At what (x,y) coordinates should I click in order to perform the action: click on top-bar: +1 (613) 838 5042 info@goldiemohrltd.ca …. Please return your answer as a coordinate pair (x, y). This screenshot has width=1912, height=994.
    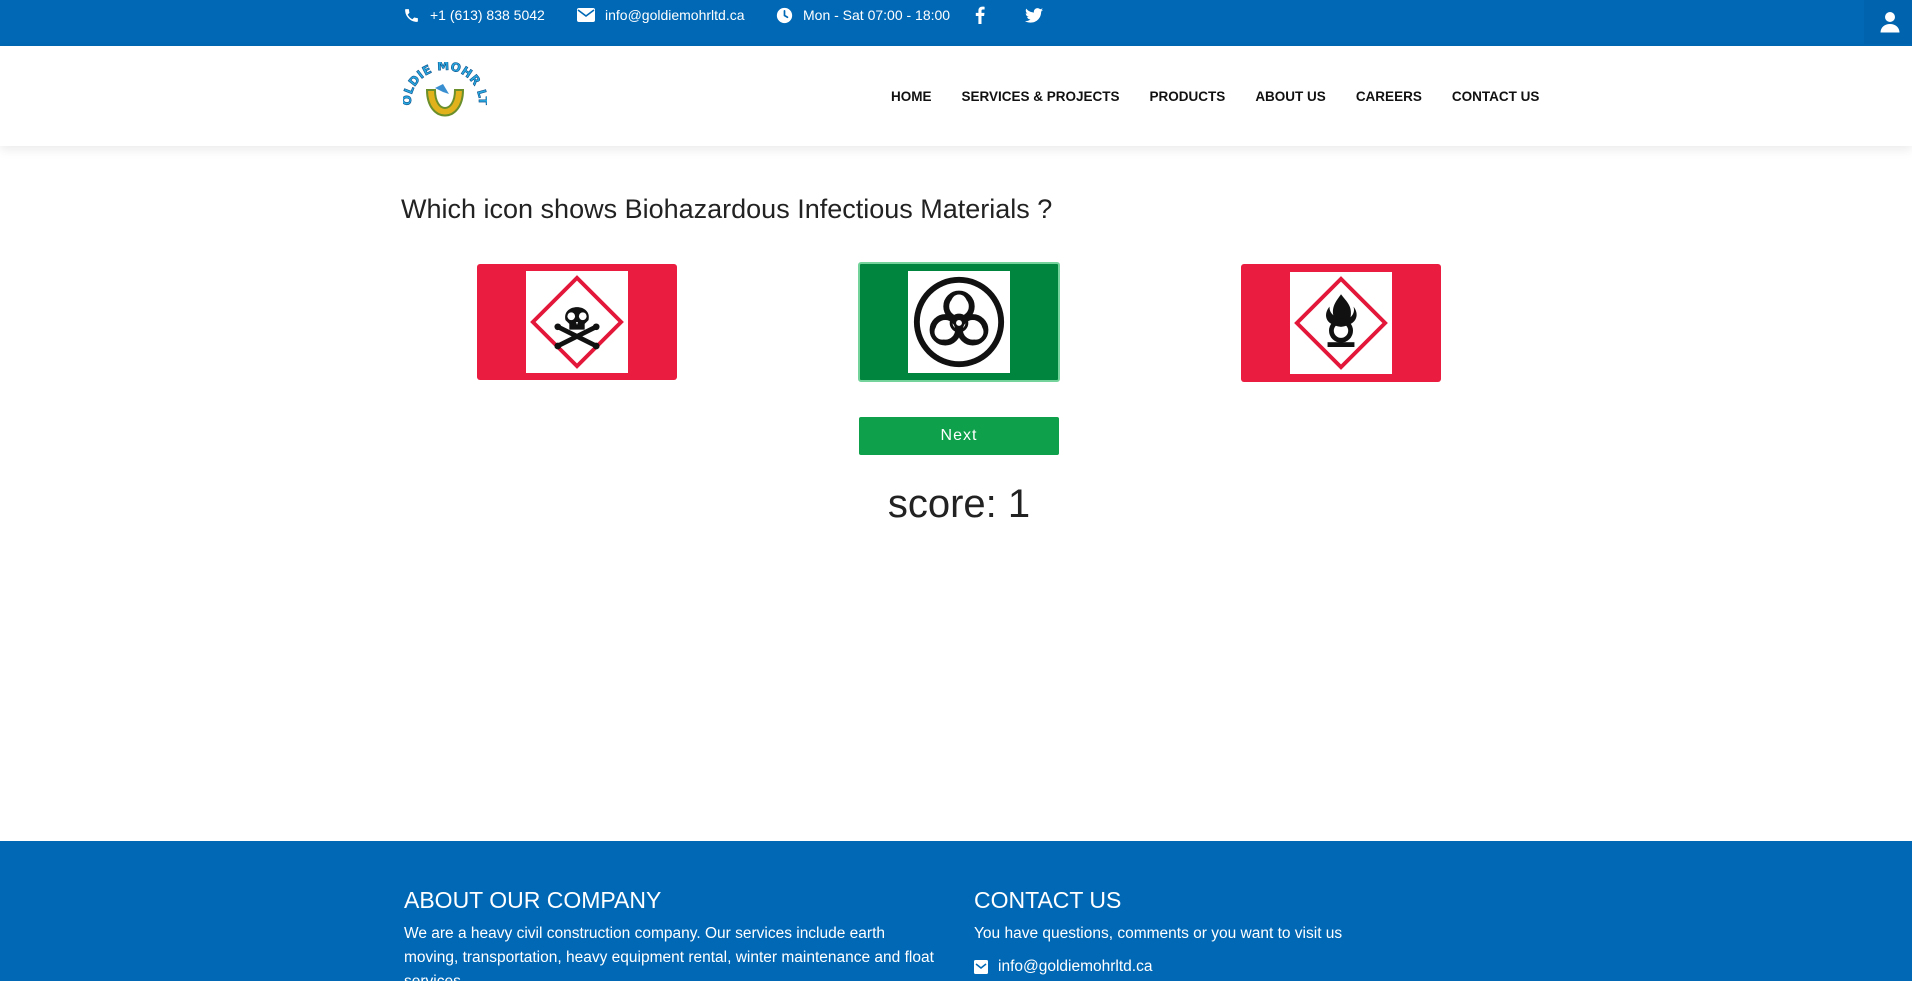
    Looking at the image, I should click on (956, 23).